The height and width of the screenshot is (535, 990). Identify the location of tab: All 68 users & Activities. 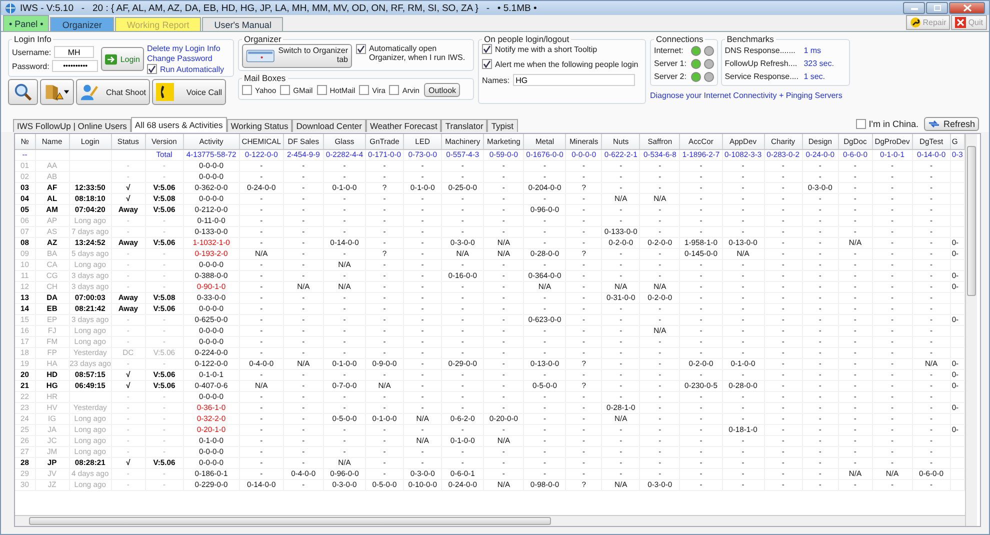
(178, 124).